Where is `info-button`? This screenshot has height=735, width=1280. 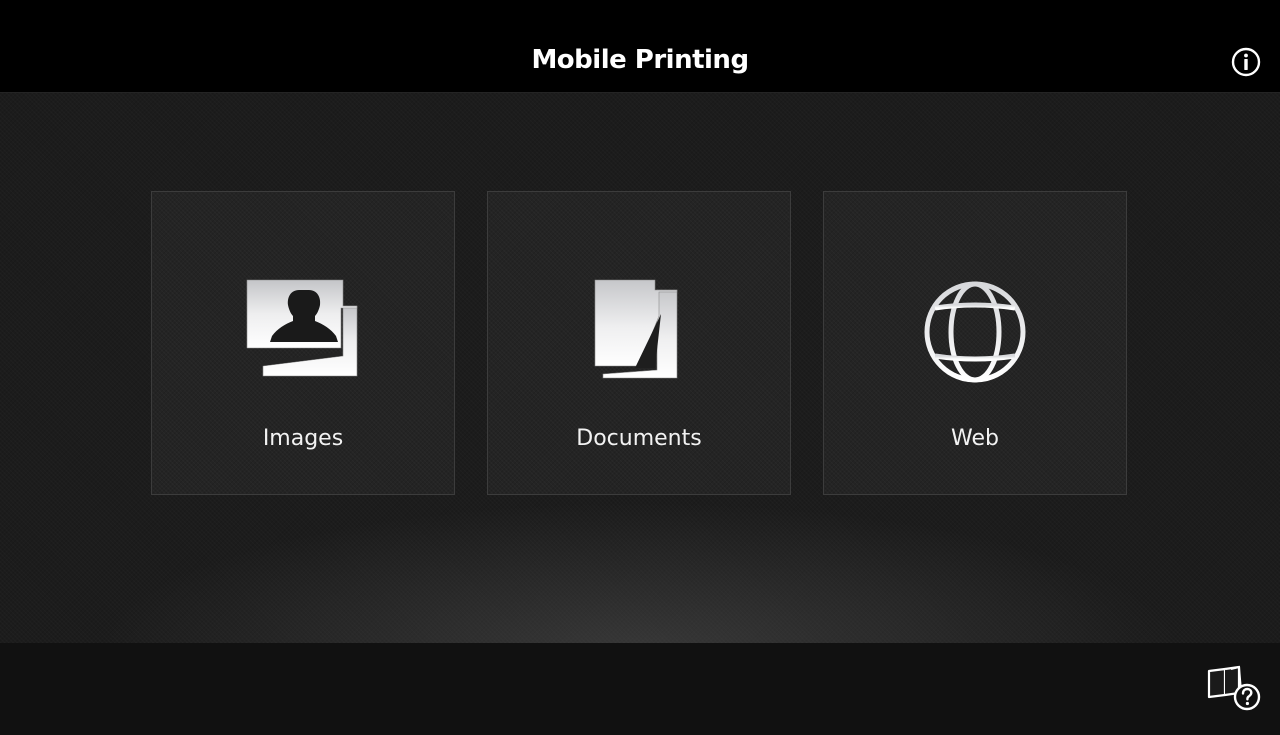 info-button is located at coordinates (1246, 62).